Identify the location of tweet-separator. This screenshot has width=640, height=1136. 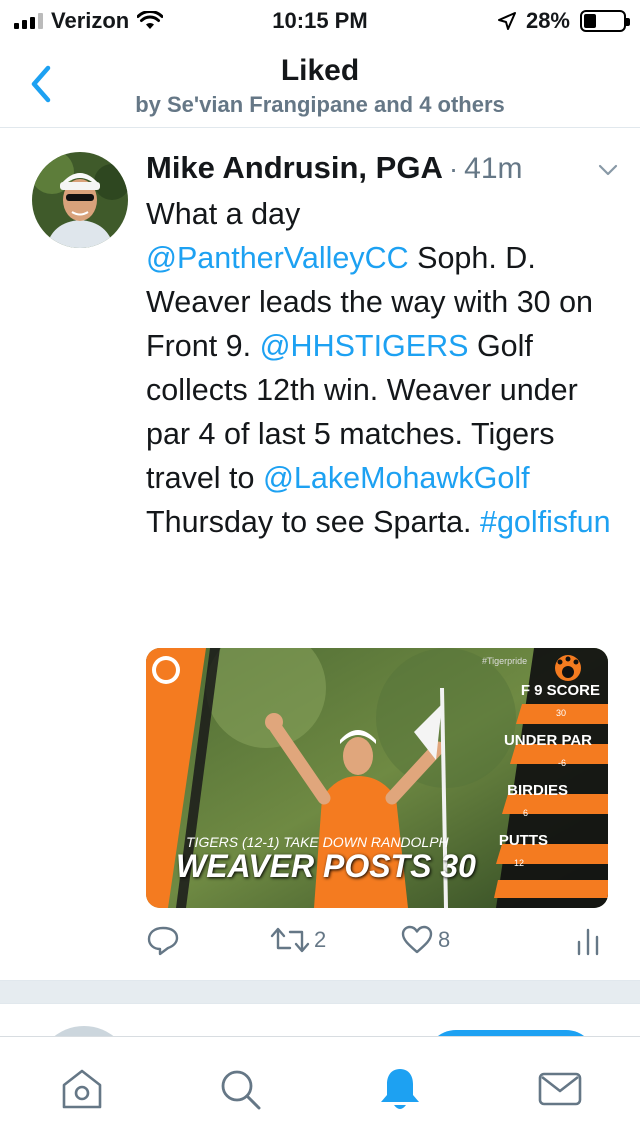
(320, 992).